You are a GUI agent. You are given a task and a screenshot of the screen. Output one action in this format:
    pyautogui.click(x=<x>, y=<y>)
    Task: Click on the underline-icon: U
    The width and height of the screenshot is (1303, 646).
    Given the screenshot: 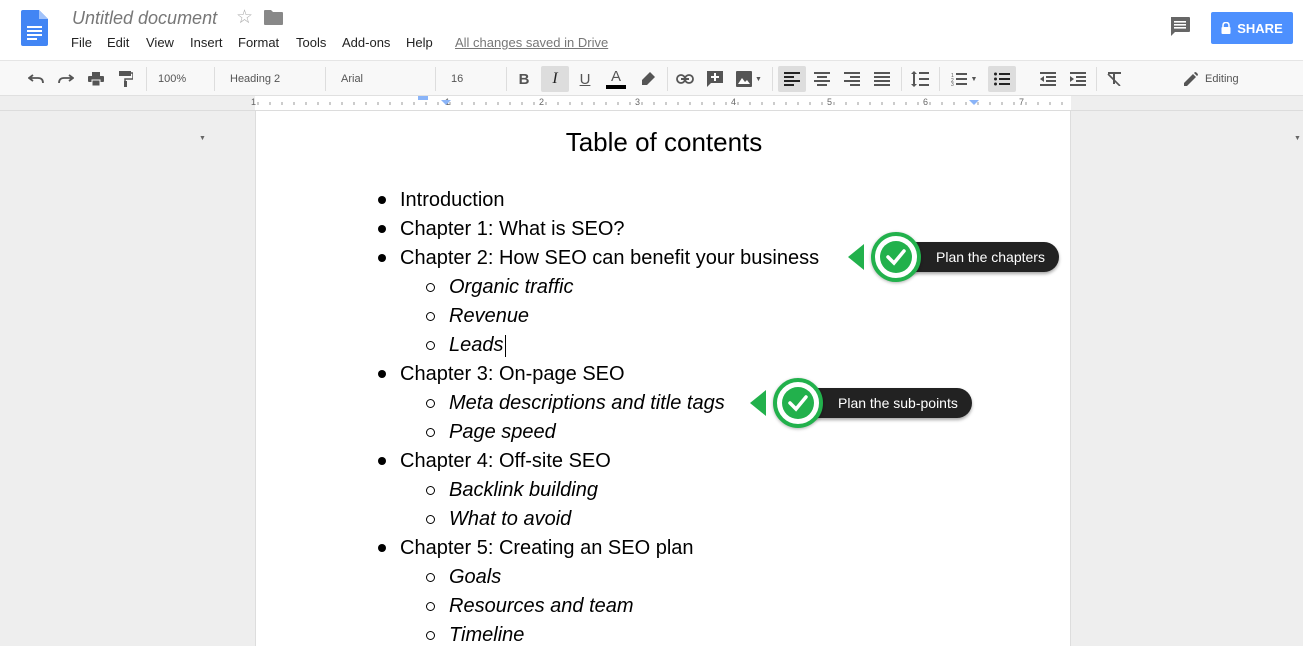 What is the action you would take?
    pyautogui.click(x=585, y=79)
    